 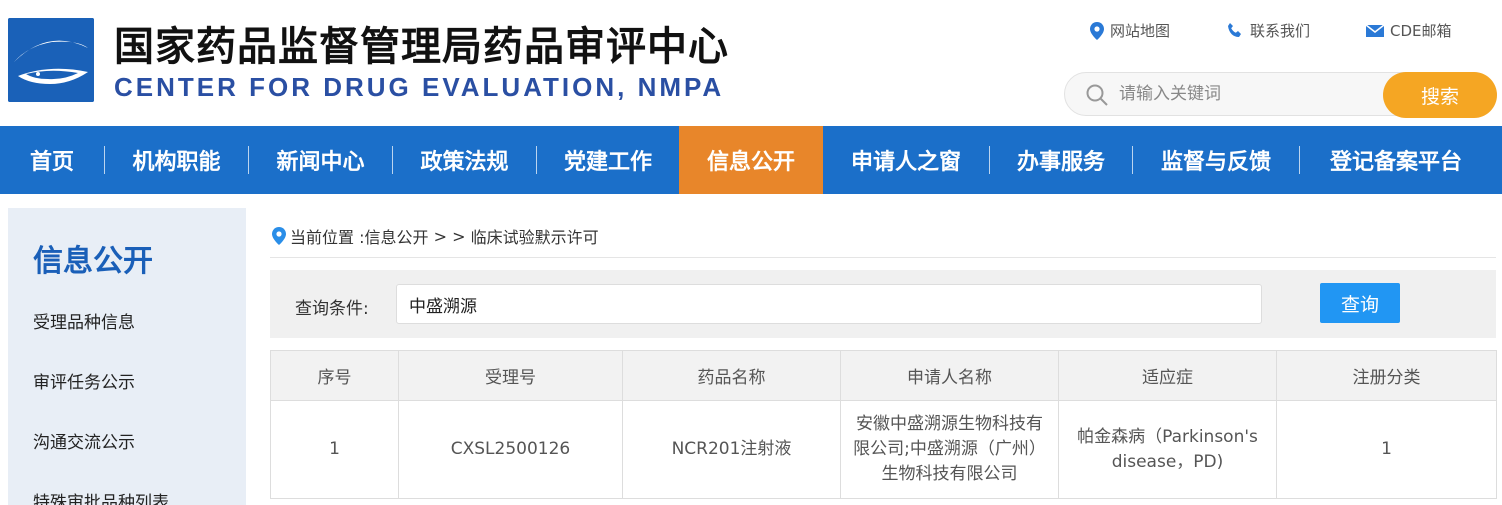 I want to click on sidebar-title: 信息公开, so click(x=93, y=261).